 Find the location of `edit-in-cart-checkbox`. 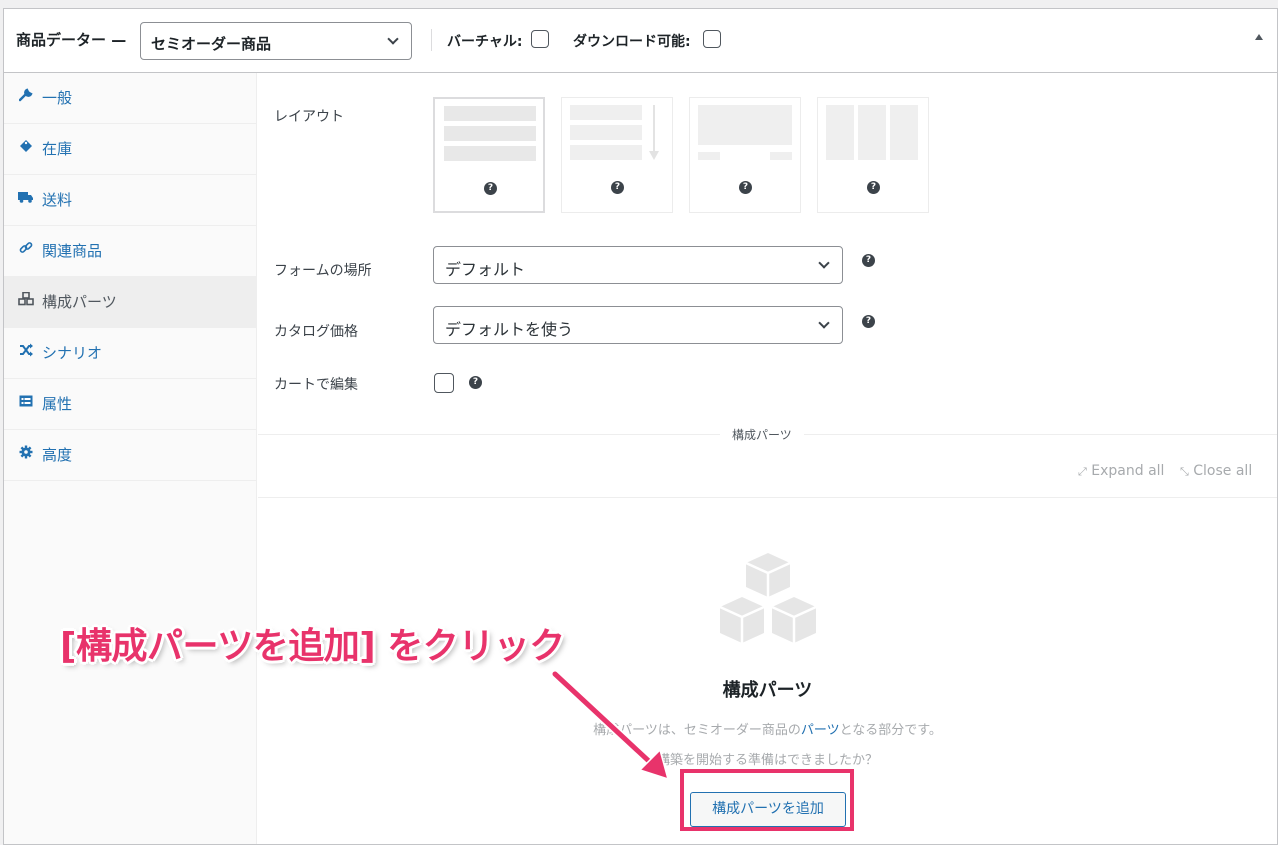

edit-in-cart-checkbox is located at coordinates (444, 383).